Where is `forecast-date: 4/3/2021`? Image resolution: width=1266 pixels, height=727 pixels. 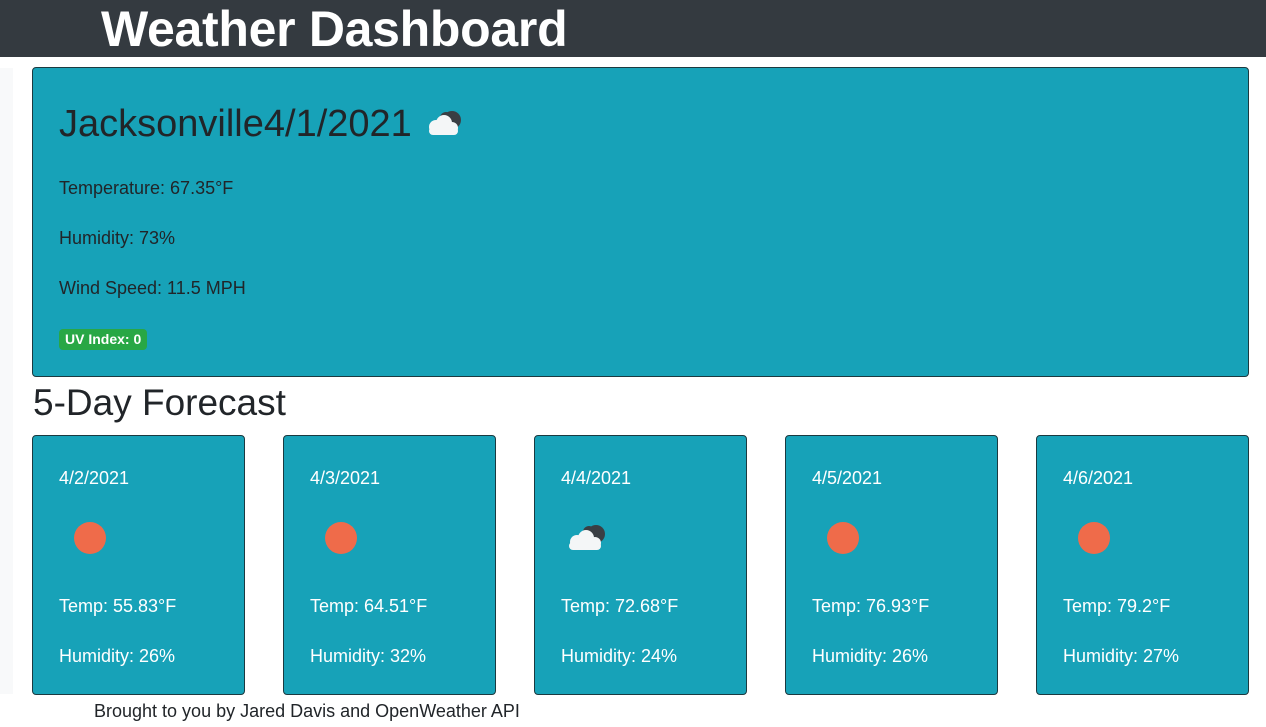
forecast-date: 4/3/2021 is located at coordinates (345, 478).